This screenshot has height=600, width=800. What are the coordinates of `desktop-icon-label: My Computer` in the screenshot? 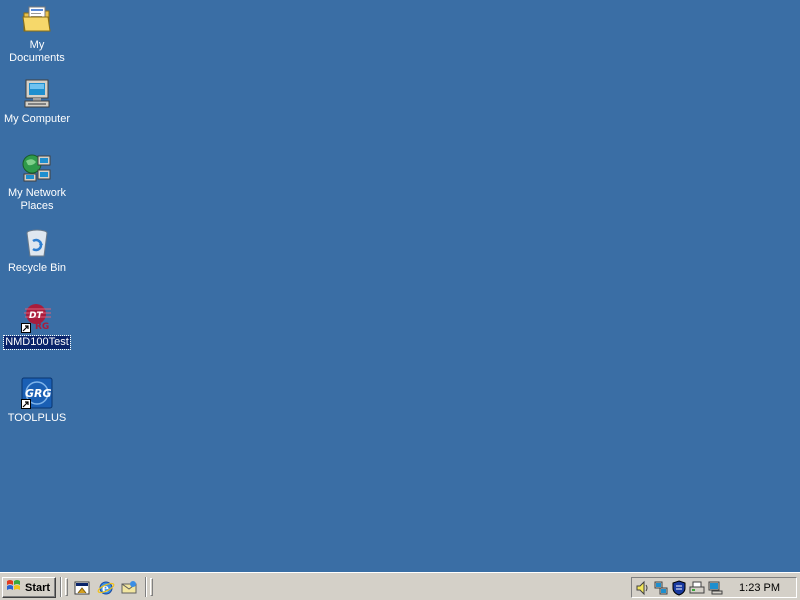 It's located at (37, 119).